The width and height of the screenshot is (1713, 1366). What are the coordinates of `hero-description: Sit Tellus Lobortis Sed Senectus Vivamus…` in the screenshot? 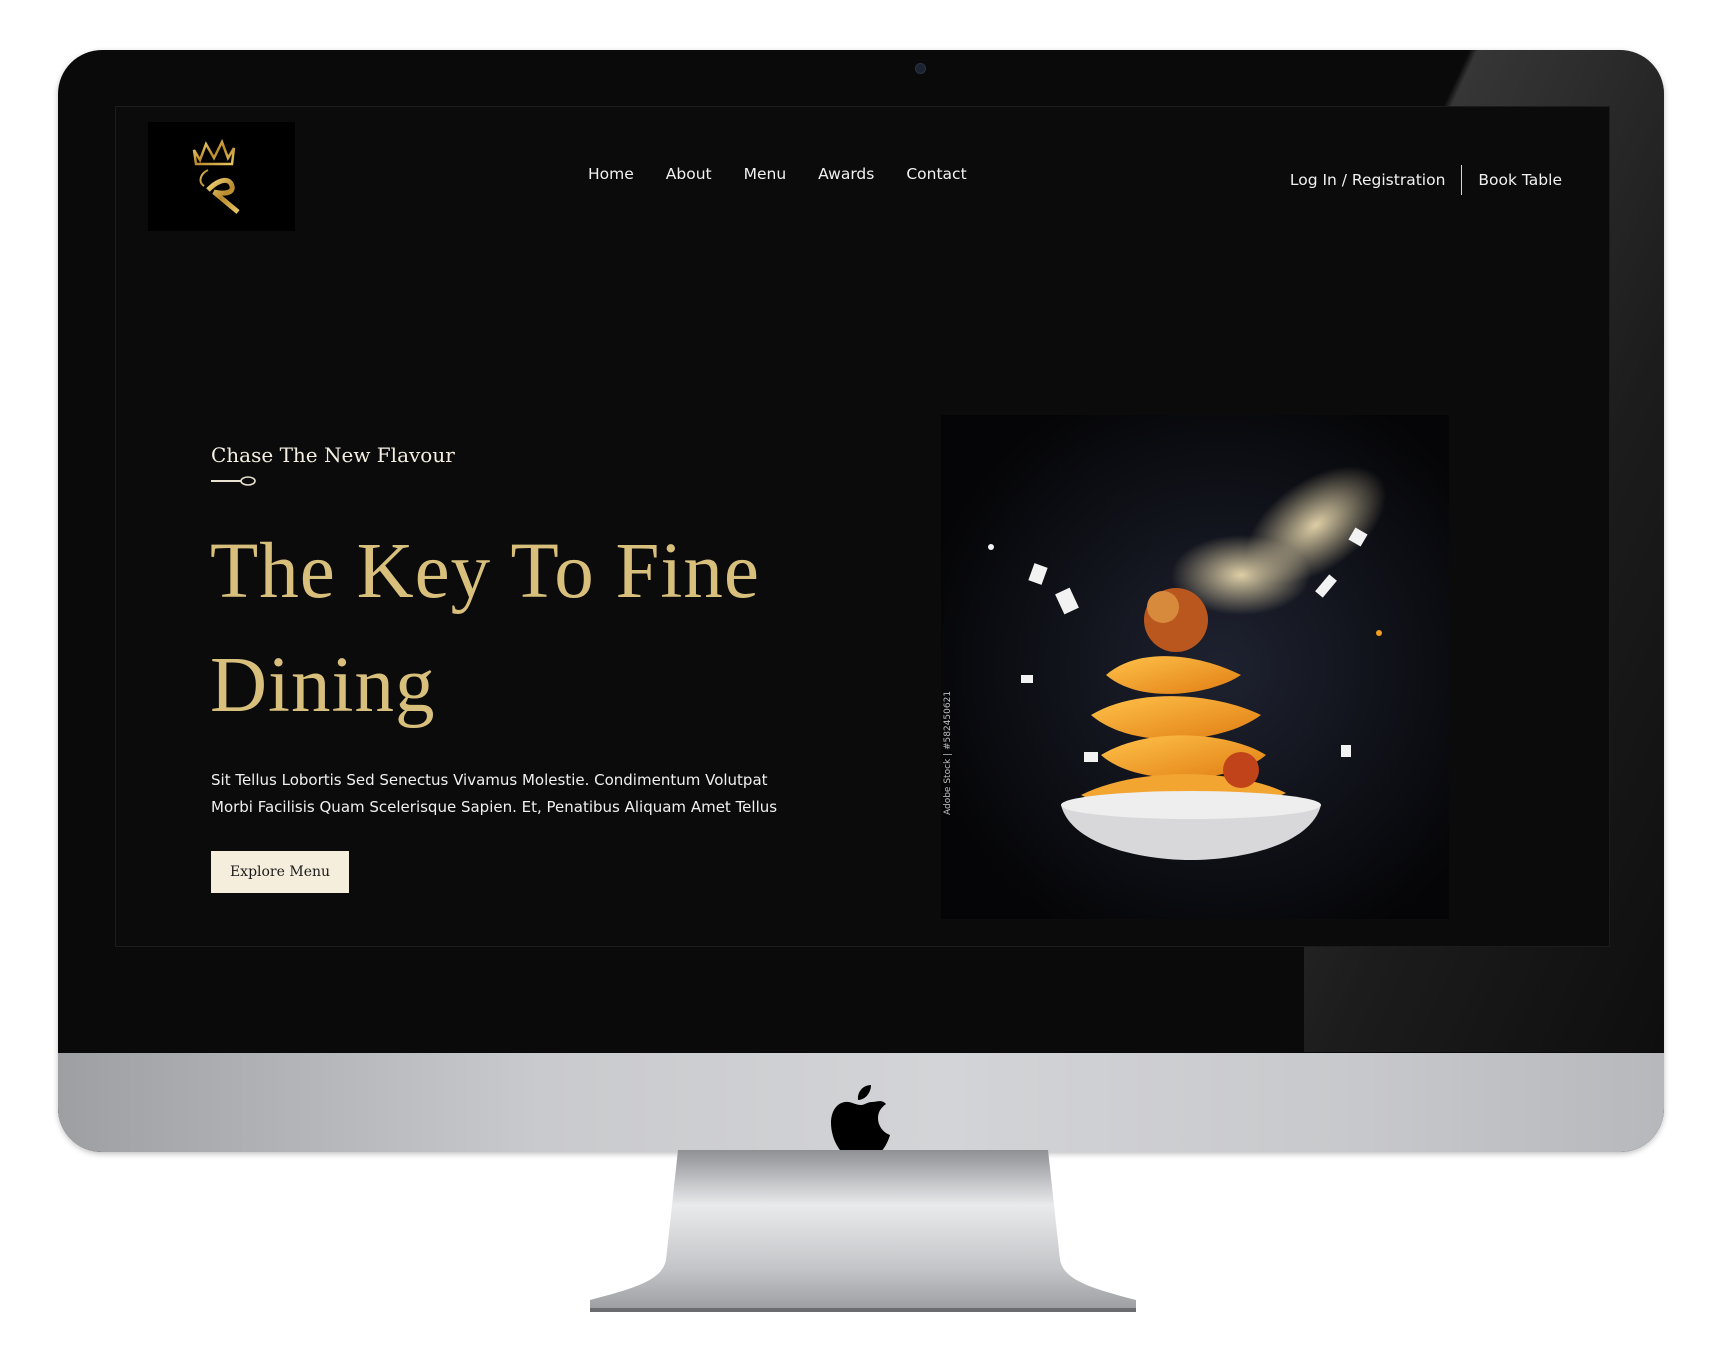 It's located at (521, 794).